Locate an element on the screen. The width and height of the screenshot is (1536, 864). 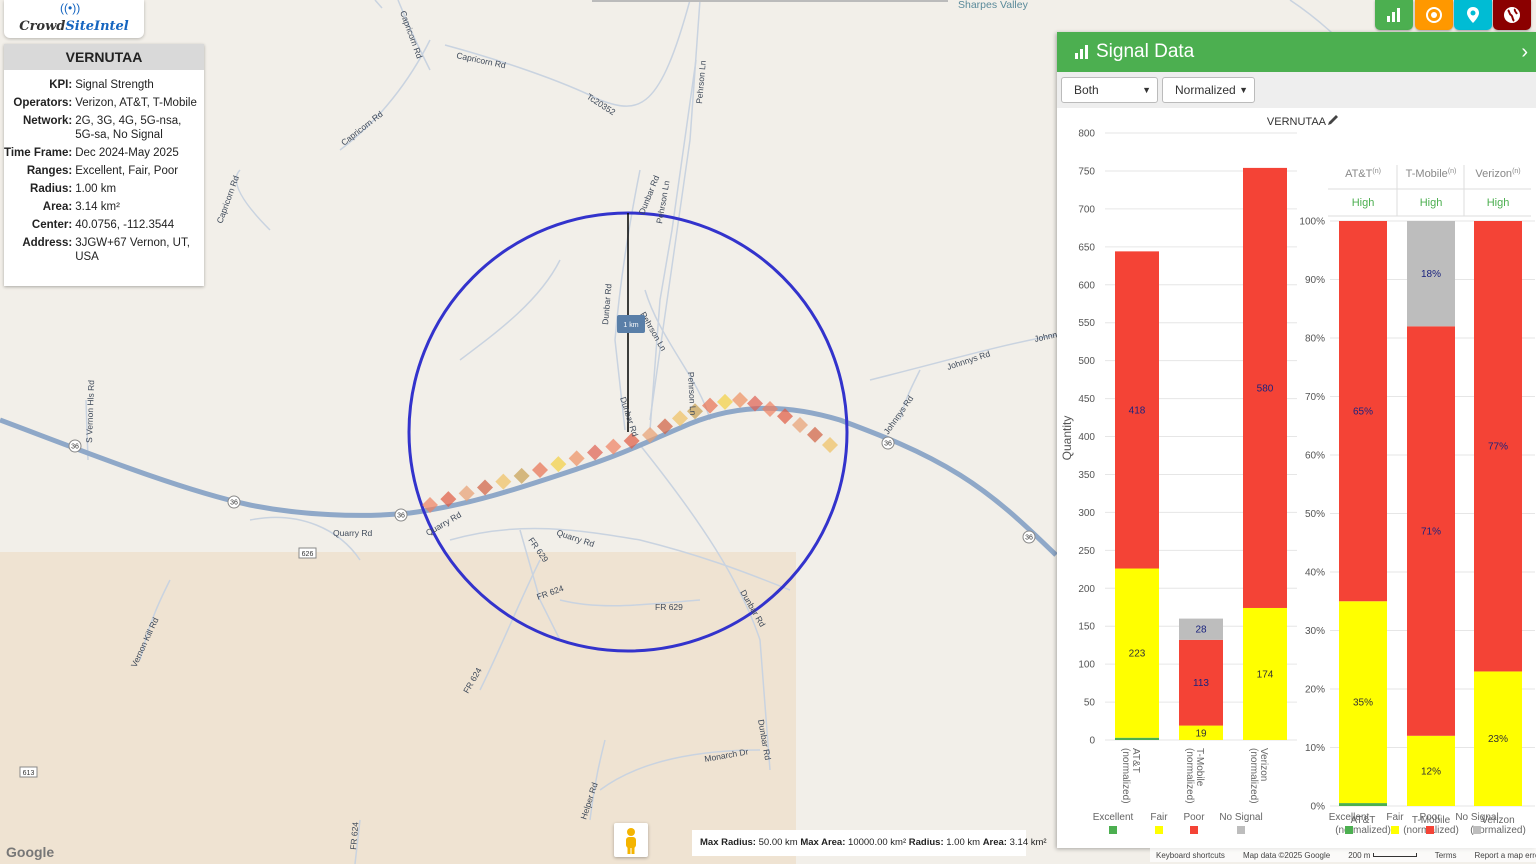
target-button is located at coordinates (1434, 15).